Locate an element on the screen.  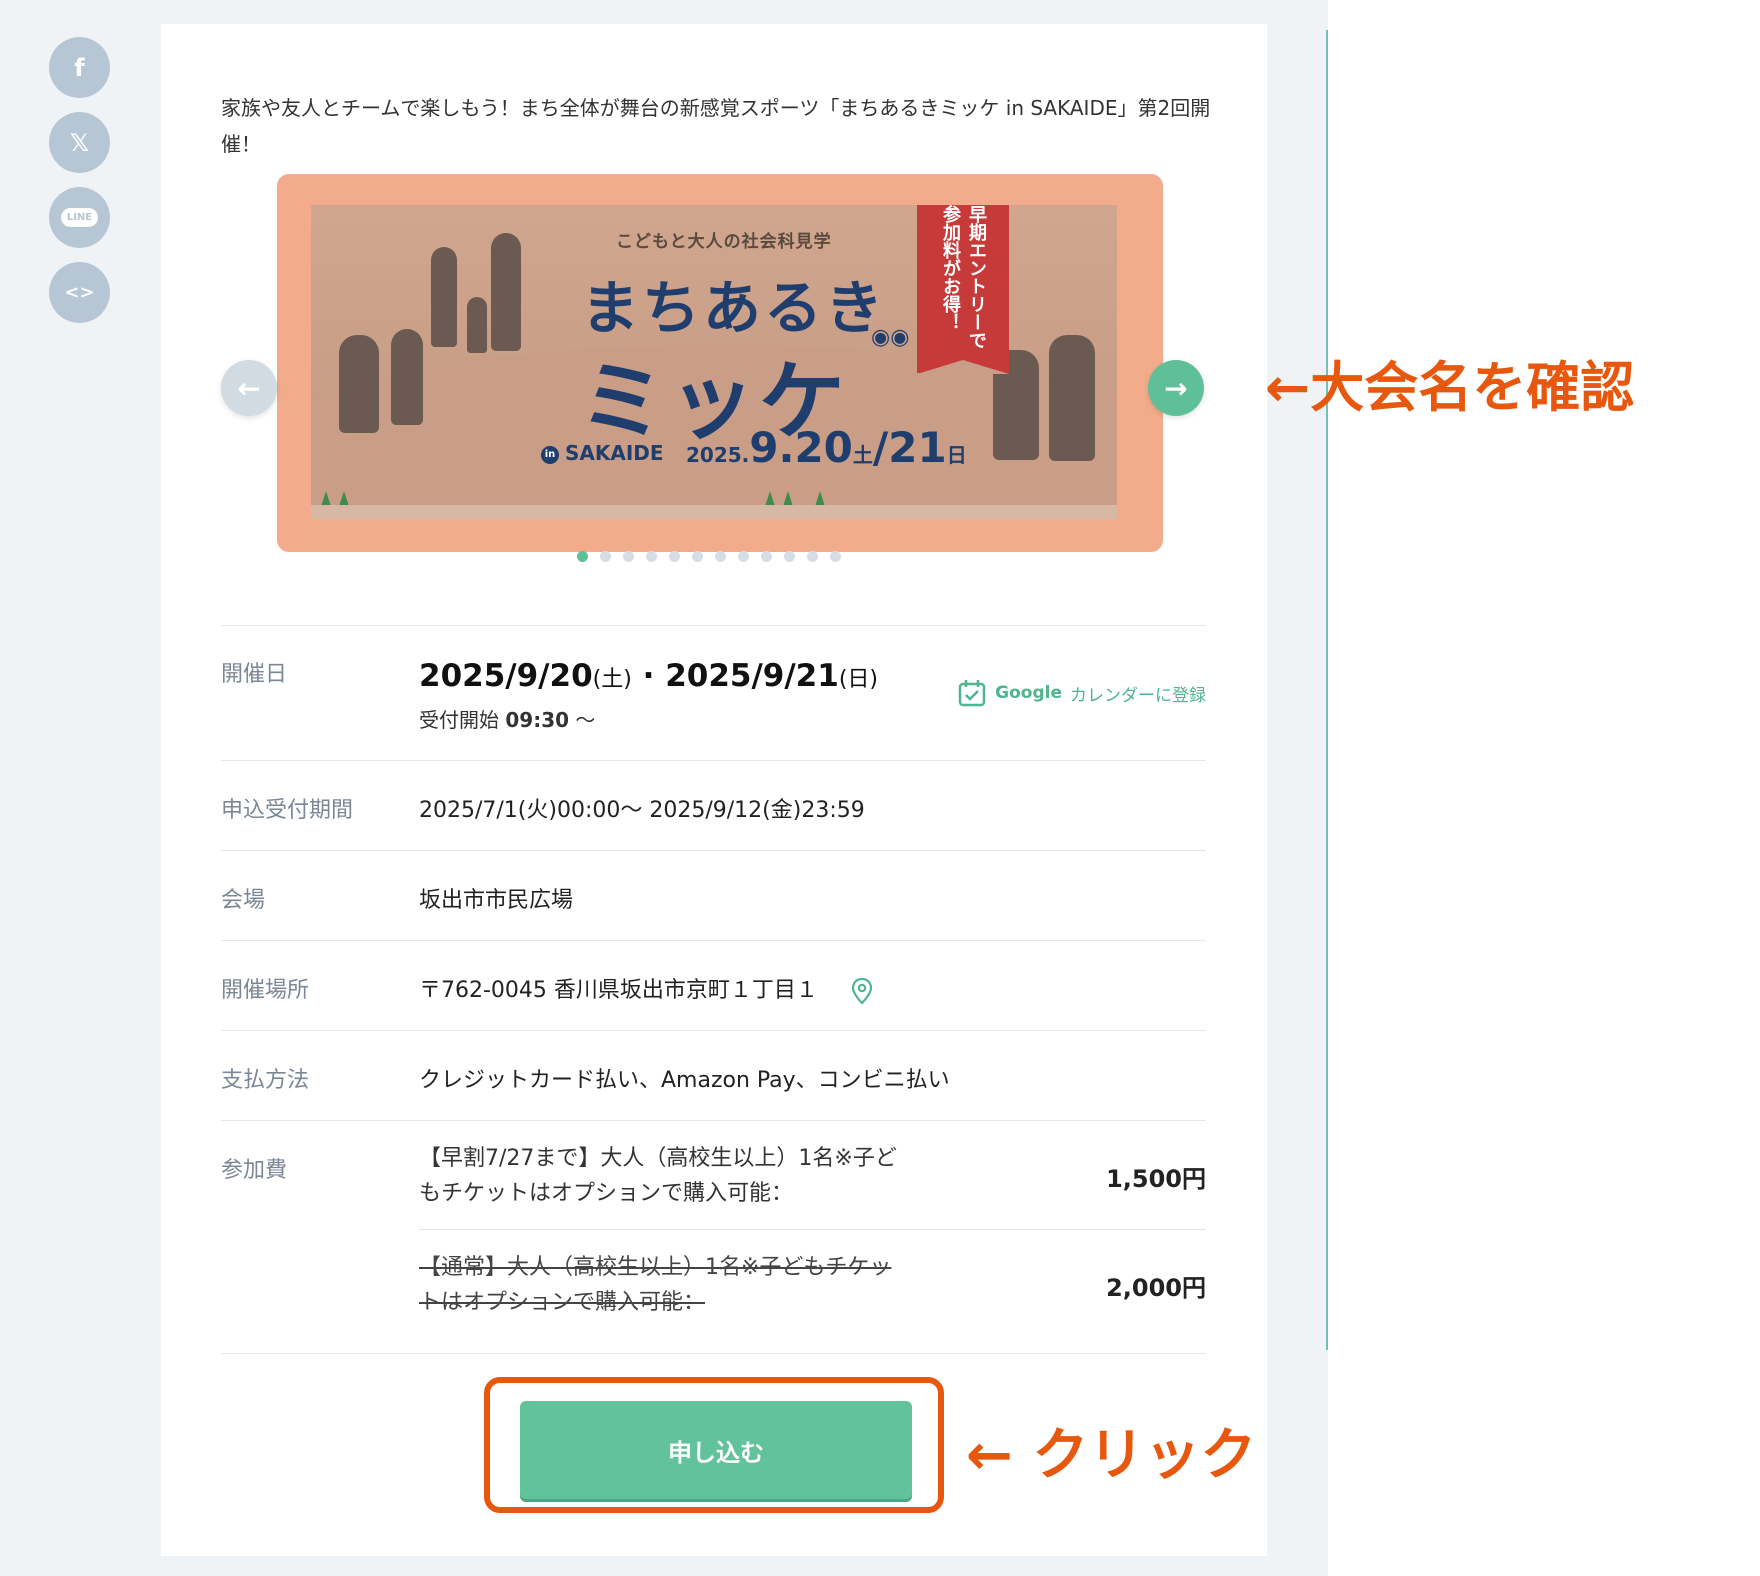
date-label: 開催日 is located at coordinates (254, 674).